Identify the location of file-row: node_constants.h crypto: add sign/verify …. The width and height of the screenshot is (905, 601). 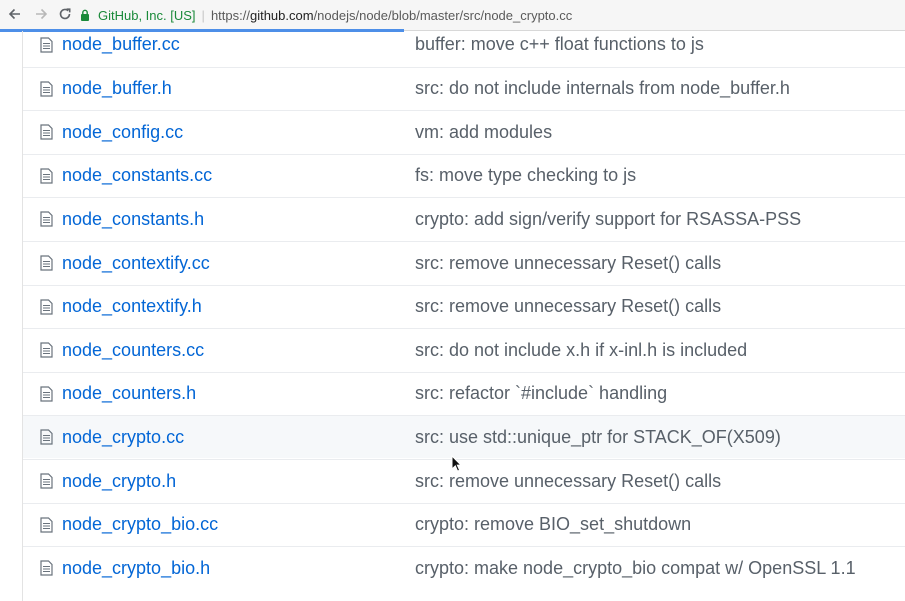
(464, 218).